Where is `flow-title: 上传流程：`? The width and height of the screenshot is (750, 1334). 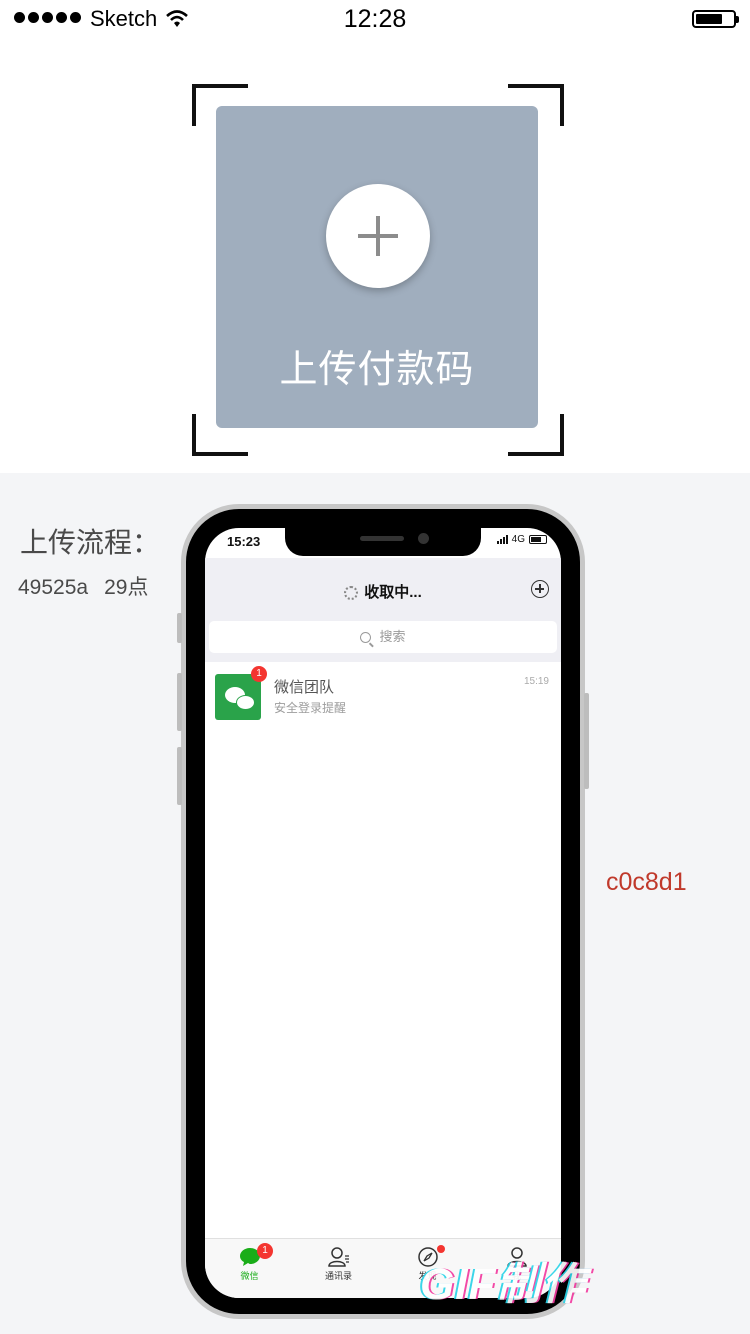 flow-title: 上传流程： is located at coordinates (90, 542).